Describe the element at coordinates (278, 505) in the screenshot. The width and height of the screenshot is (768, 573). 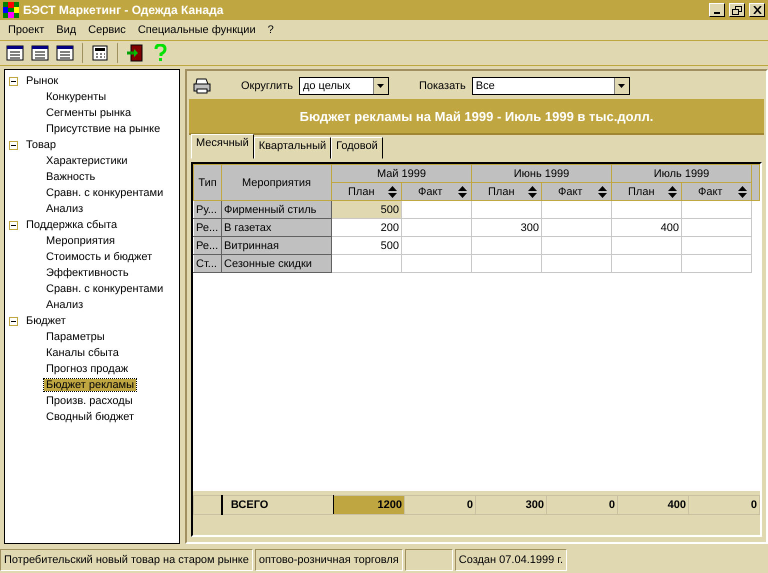
I see `total-label: ВСЕГО` at that location.